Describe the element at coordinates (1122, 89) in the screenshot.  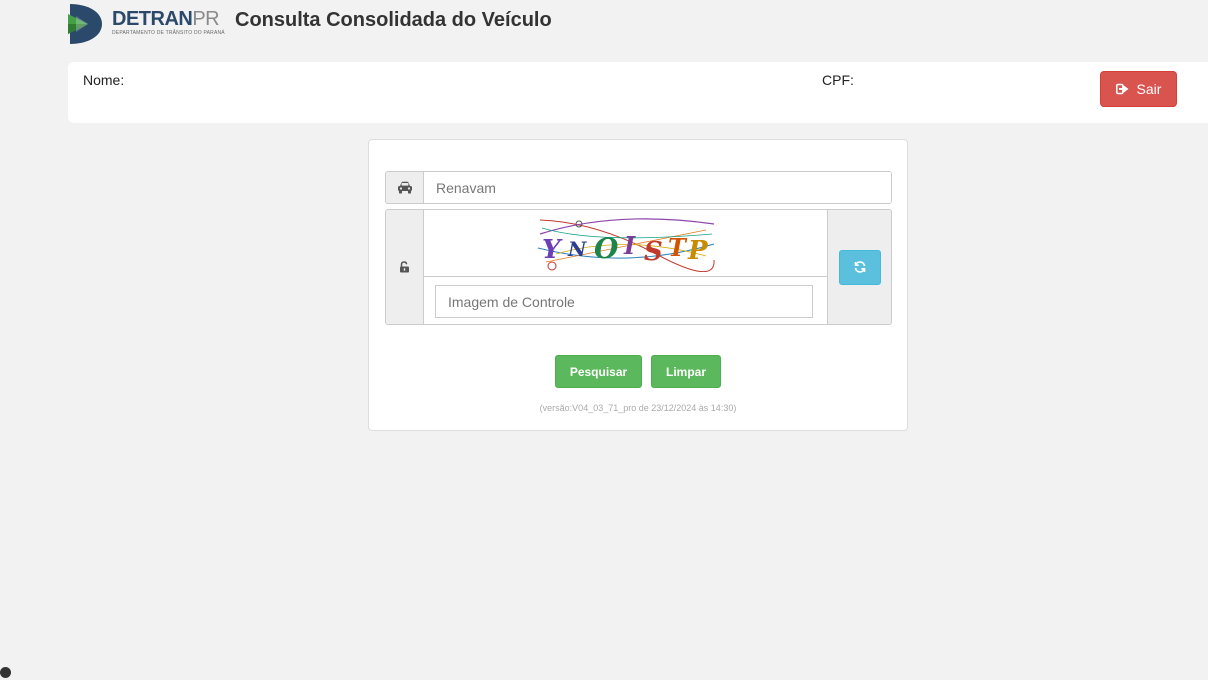
I see `sign-out-icon` at that location.